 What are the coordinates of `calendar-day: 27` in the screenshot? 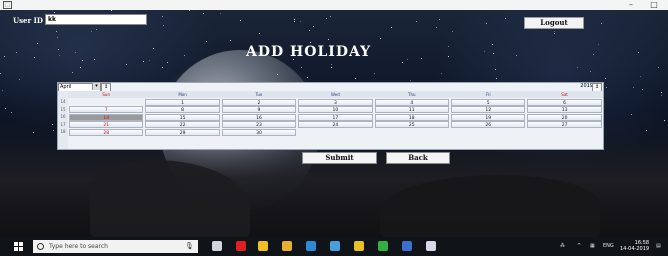 It's located at (564, 124).